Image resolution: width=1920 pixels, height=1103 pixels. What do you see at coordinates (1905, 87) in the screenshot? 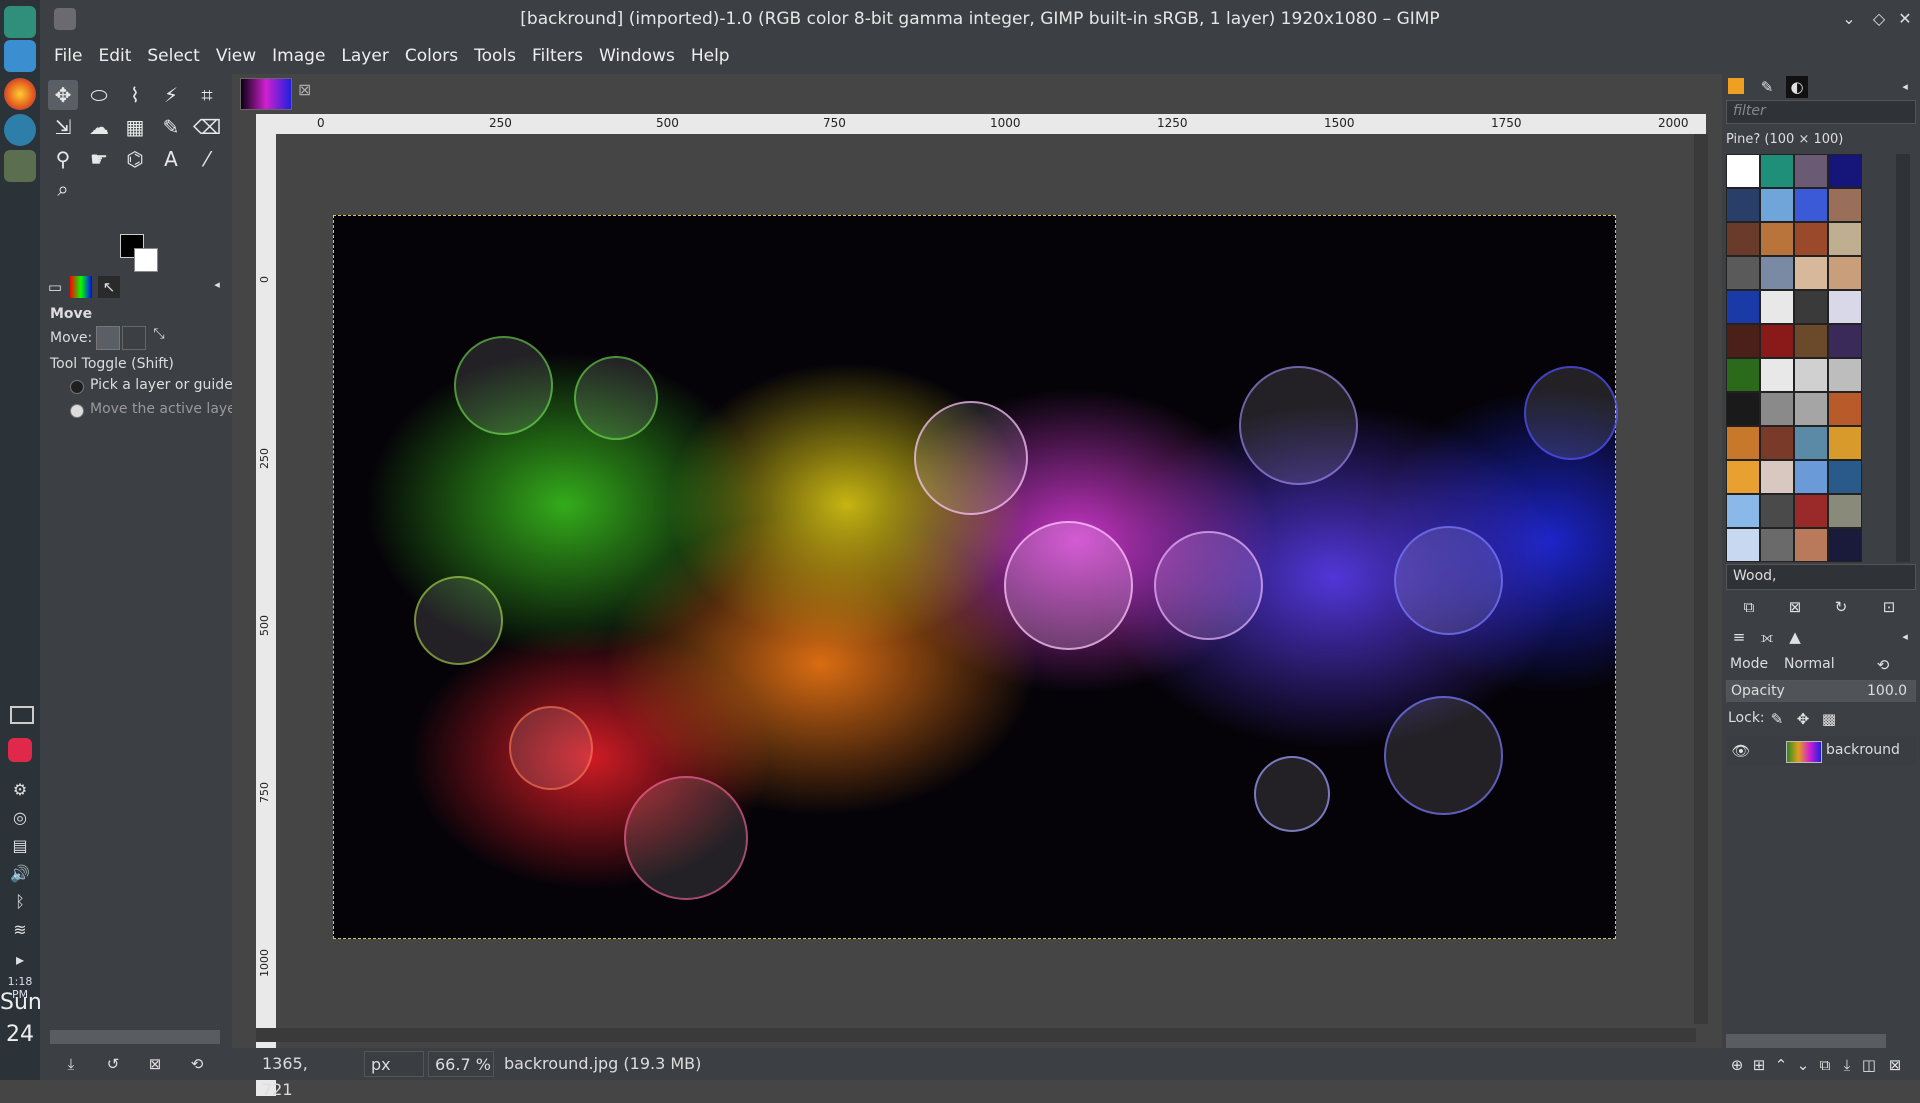
I see `configure-dock-icon: ◂` at bounding box center [1905, 87].